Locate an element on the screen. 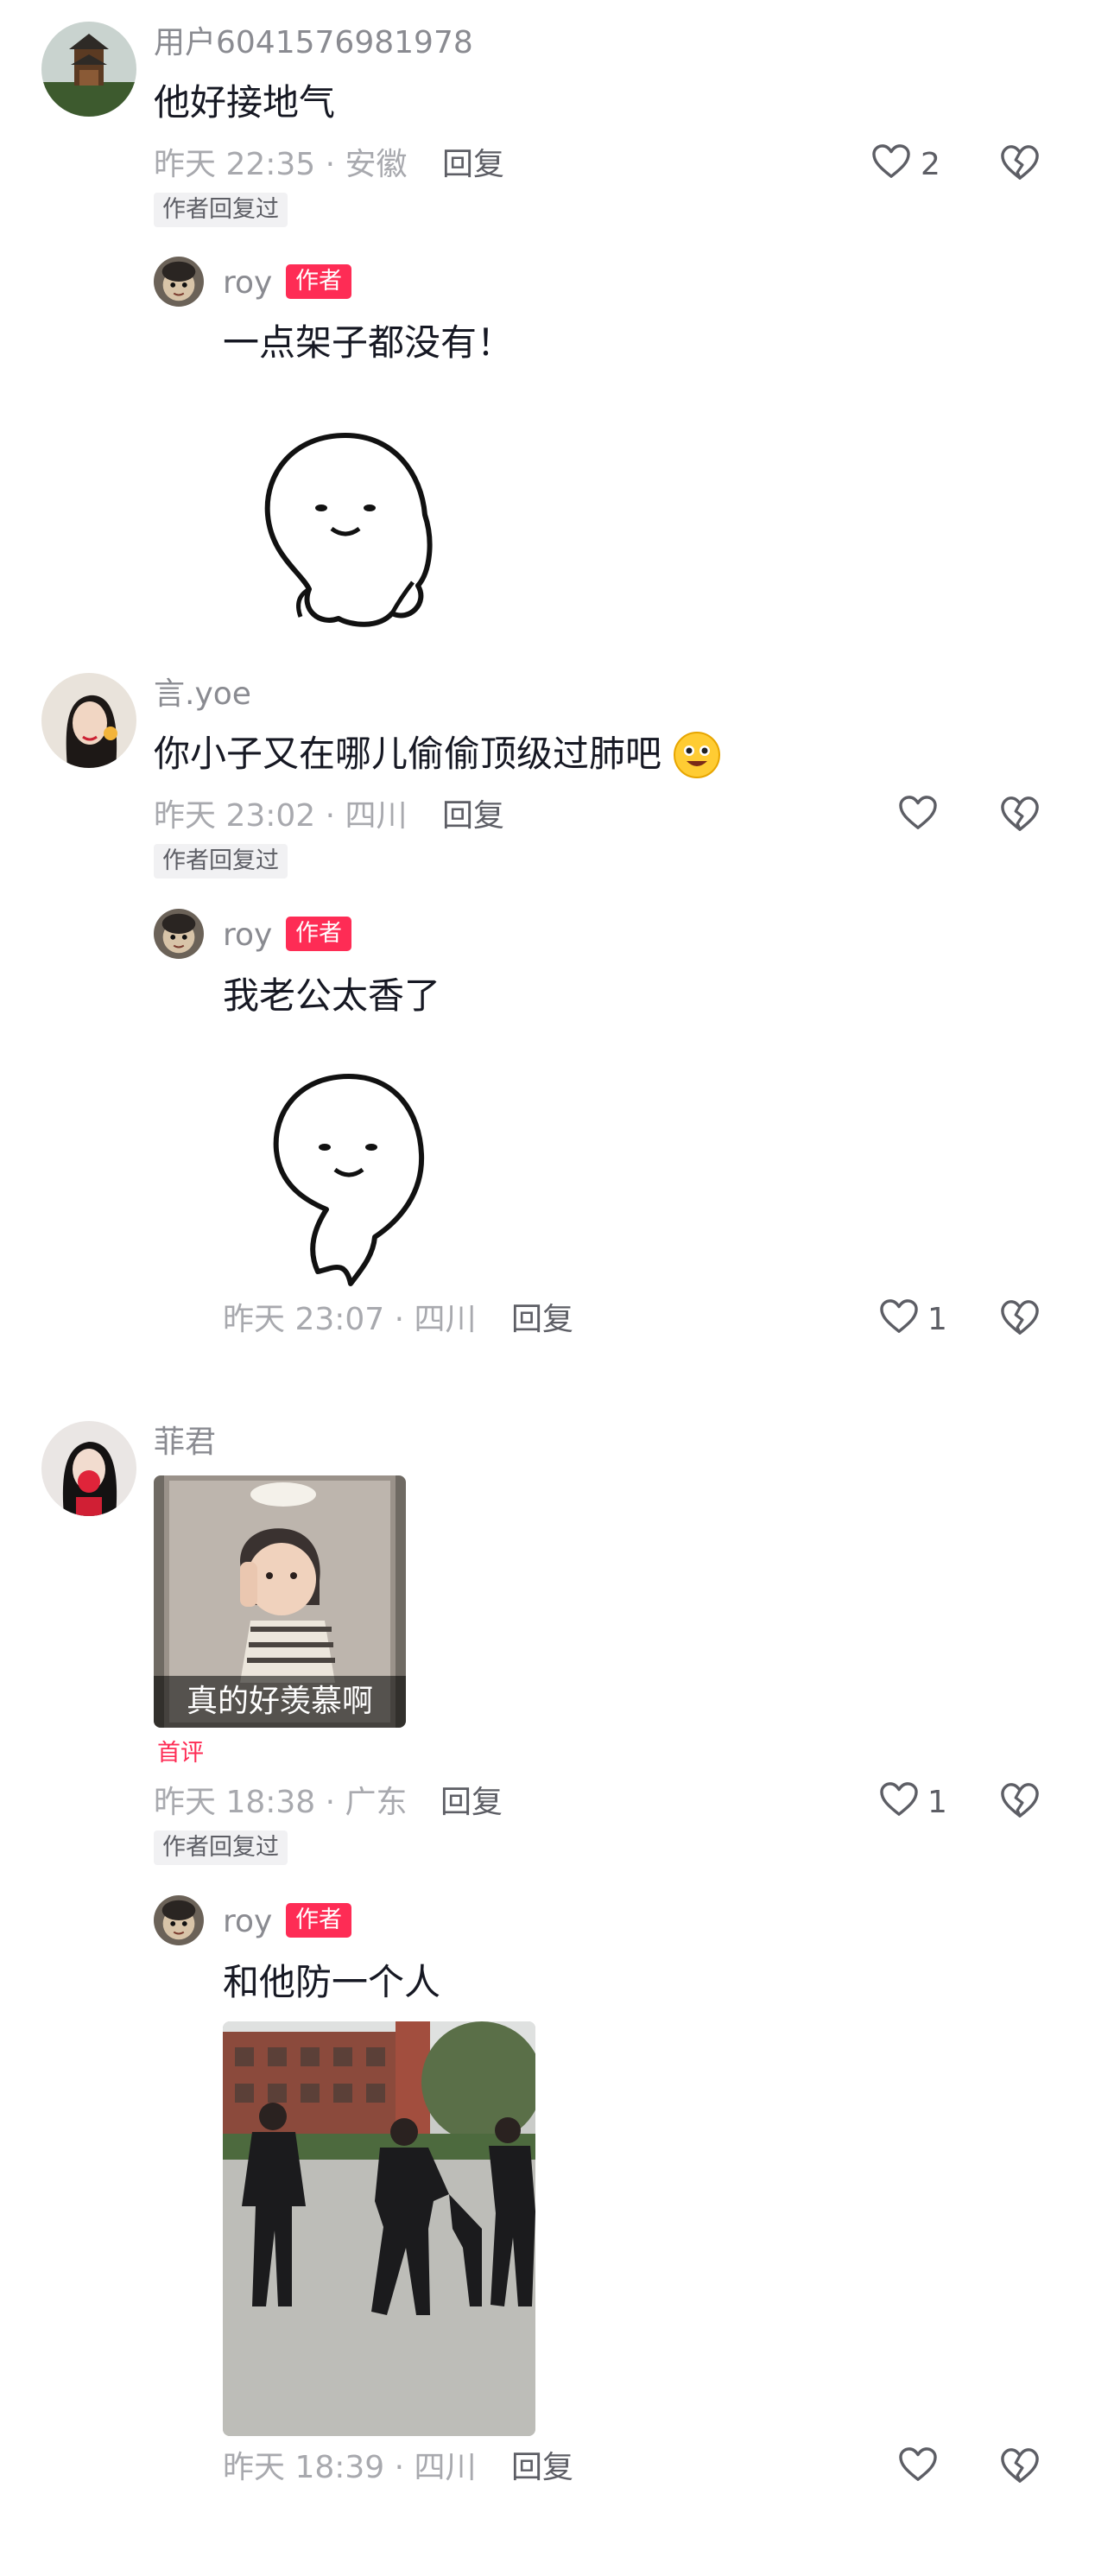  smiley-emoji is located at coordinates (697, 755).